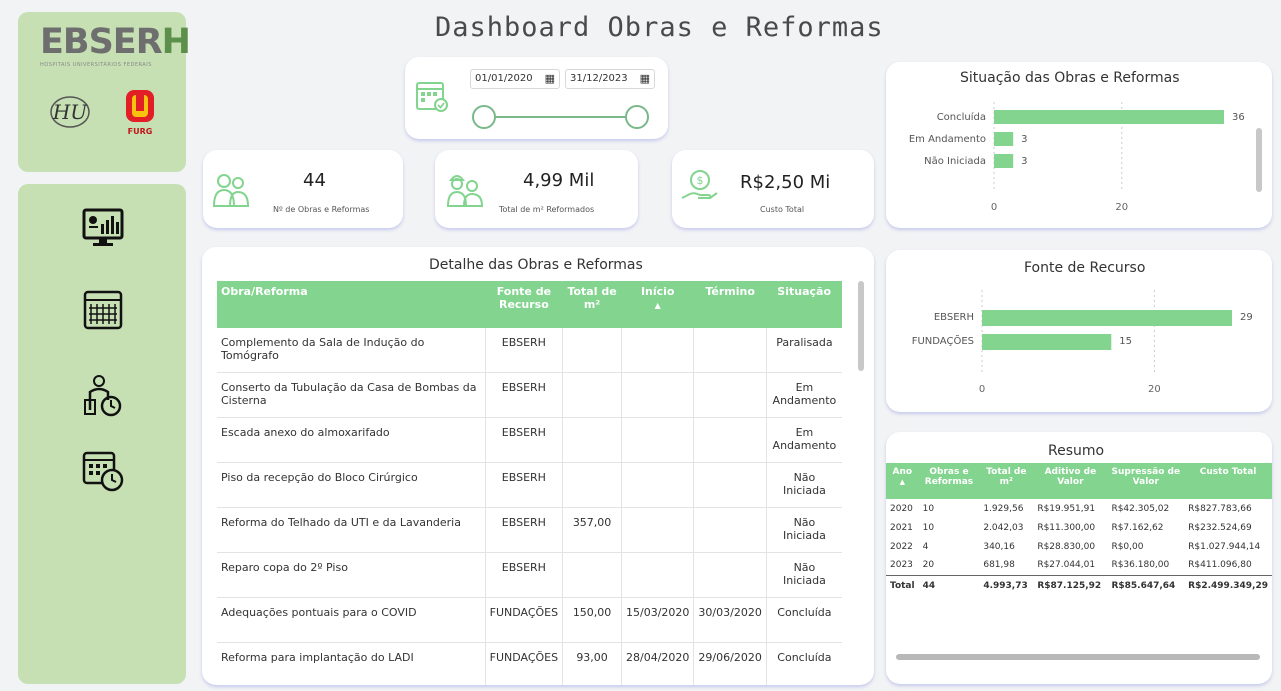 This screenshot has width=1281, height=691. Describe the element at coordinates (1006, 481) in the screenshot. I see `resumo-col-m2: Total de m²` at that location.